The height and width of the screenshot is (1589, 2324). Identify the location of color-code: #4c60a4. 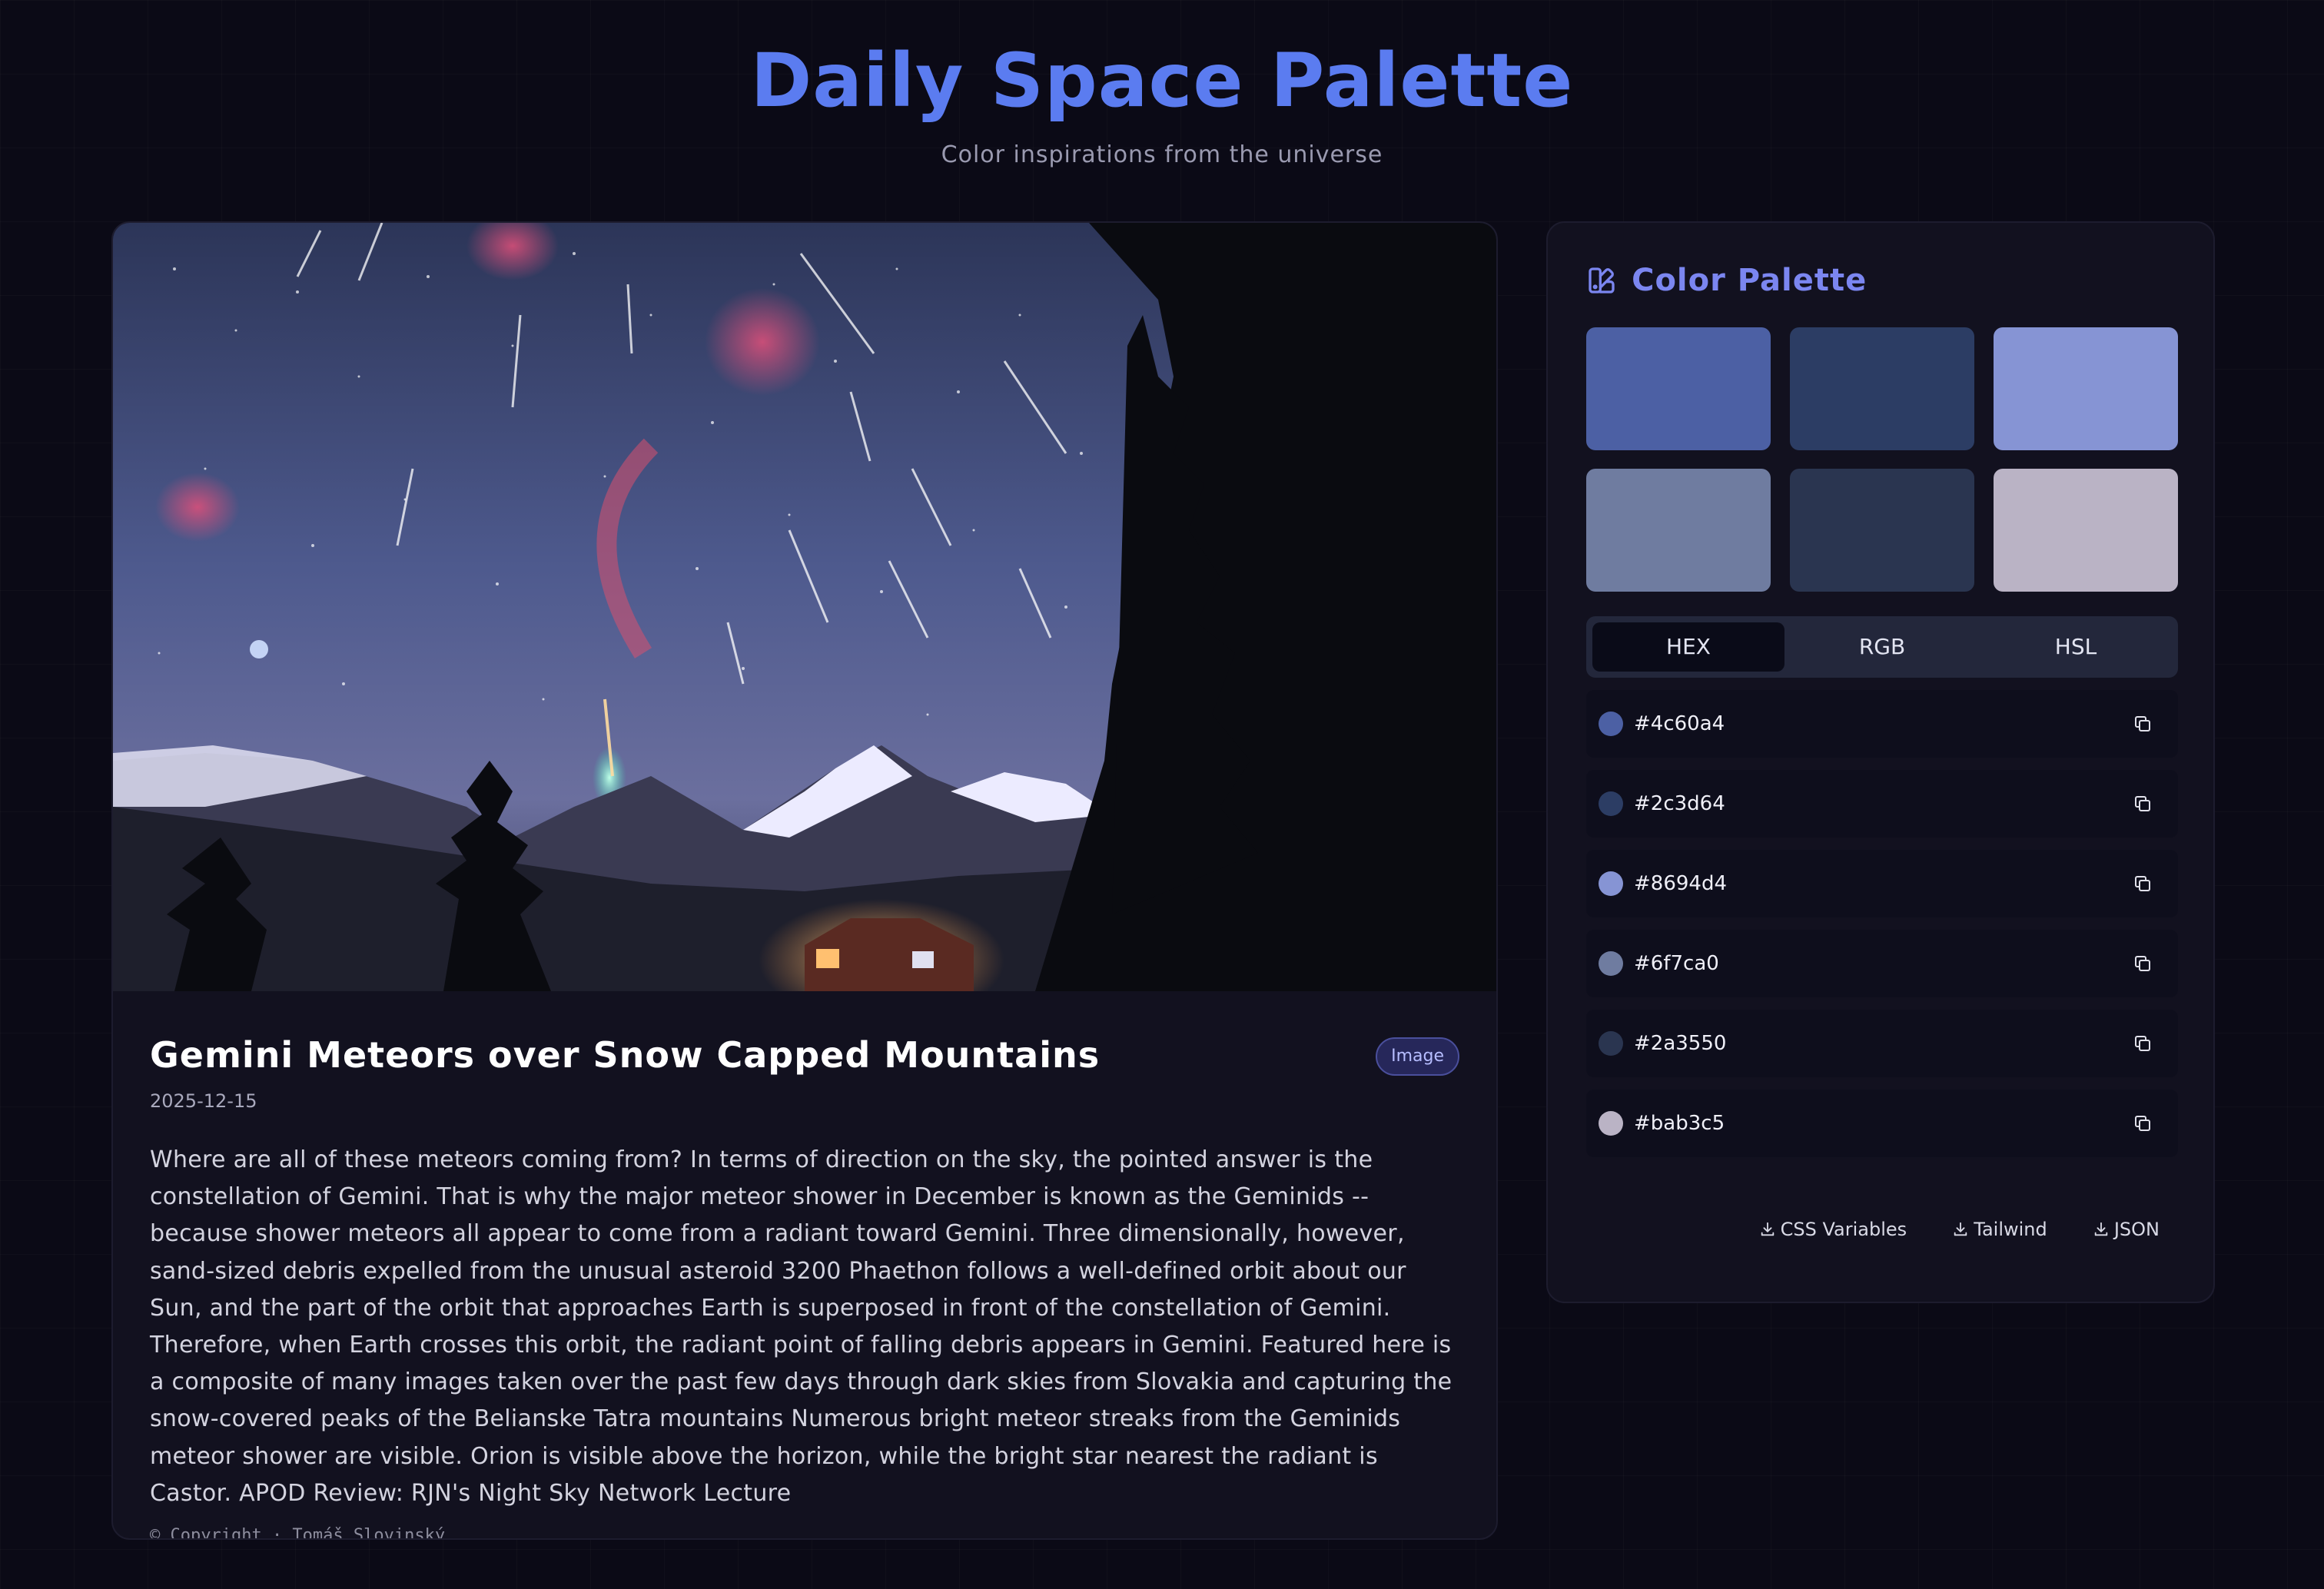
(1679, 723).